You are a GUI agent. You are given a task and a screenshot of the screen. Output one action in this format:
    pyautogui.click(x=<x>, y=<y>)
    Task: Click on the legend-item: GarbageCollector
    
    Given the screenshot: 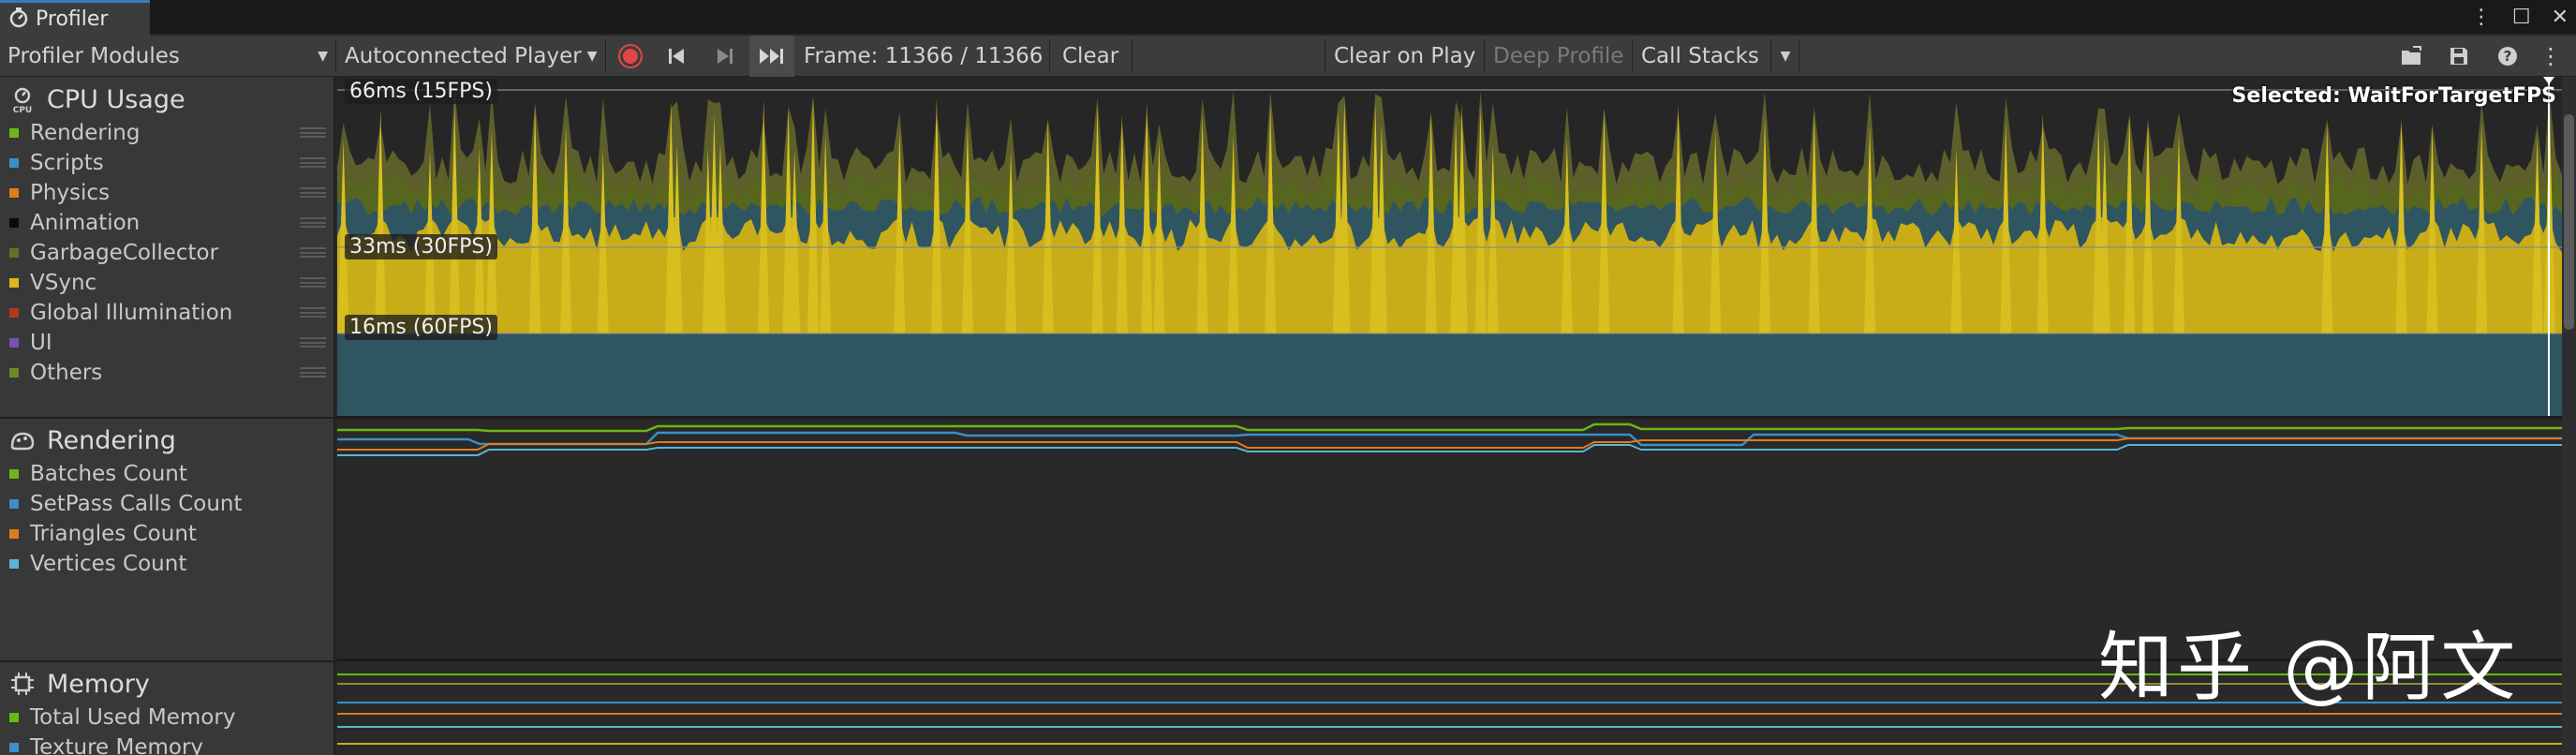 What is the action you would take?
    pyautogui.click(x=168, y=253)
    